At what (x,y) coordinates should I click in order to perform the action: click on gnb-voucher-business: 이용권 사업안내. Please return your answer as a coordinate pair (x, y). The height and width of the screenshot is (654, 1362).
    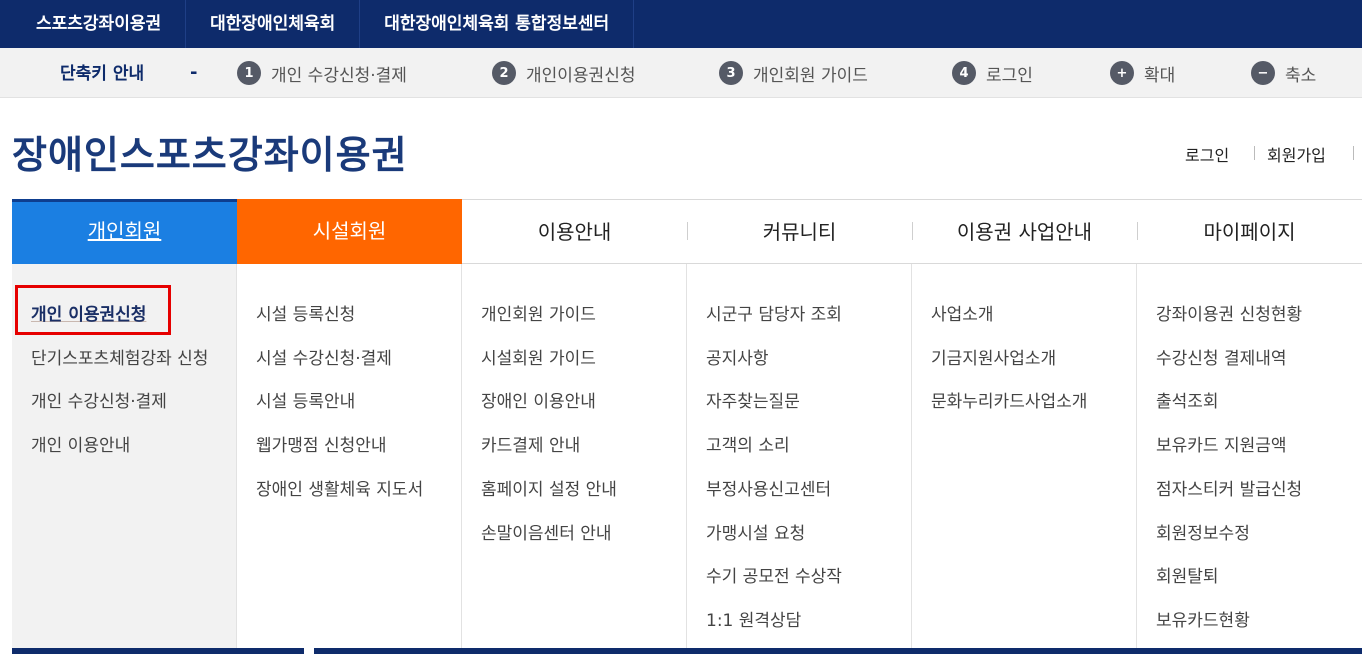
    Looking at the image, I should click on (1024, 232).